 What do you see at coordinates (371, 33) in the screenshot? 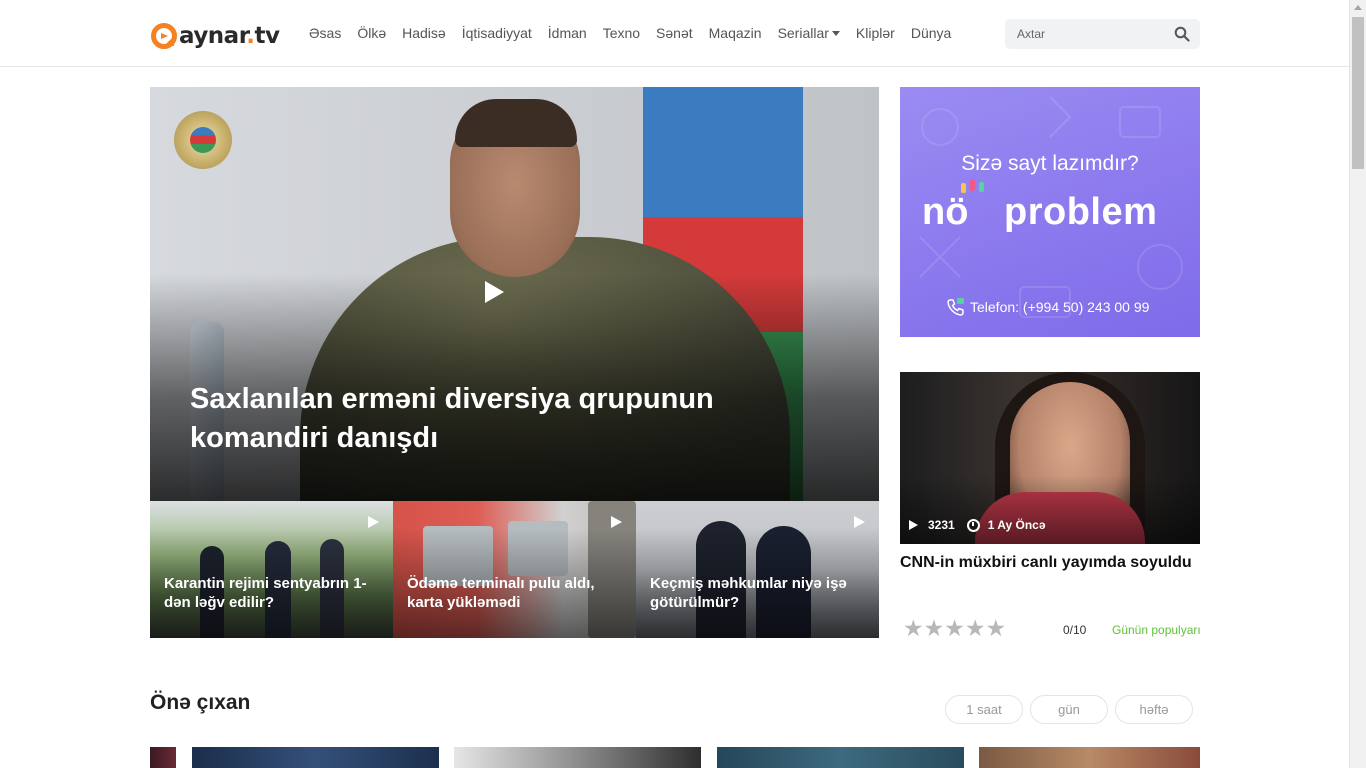
I see `nav-item-olke: Ölkə` at bounding box center [371, 33].